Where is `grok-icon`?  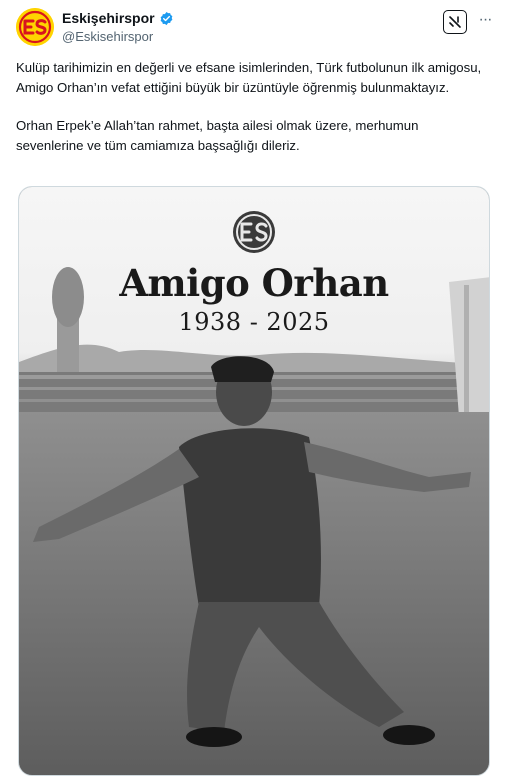 grok-icon is located at coordinates (455, 22).